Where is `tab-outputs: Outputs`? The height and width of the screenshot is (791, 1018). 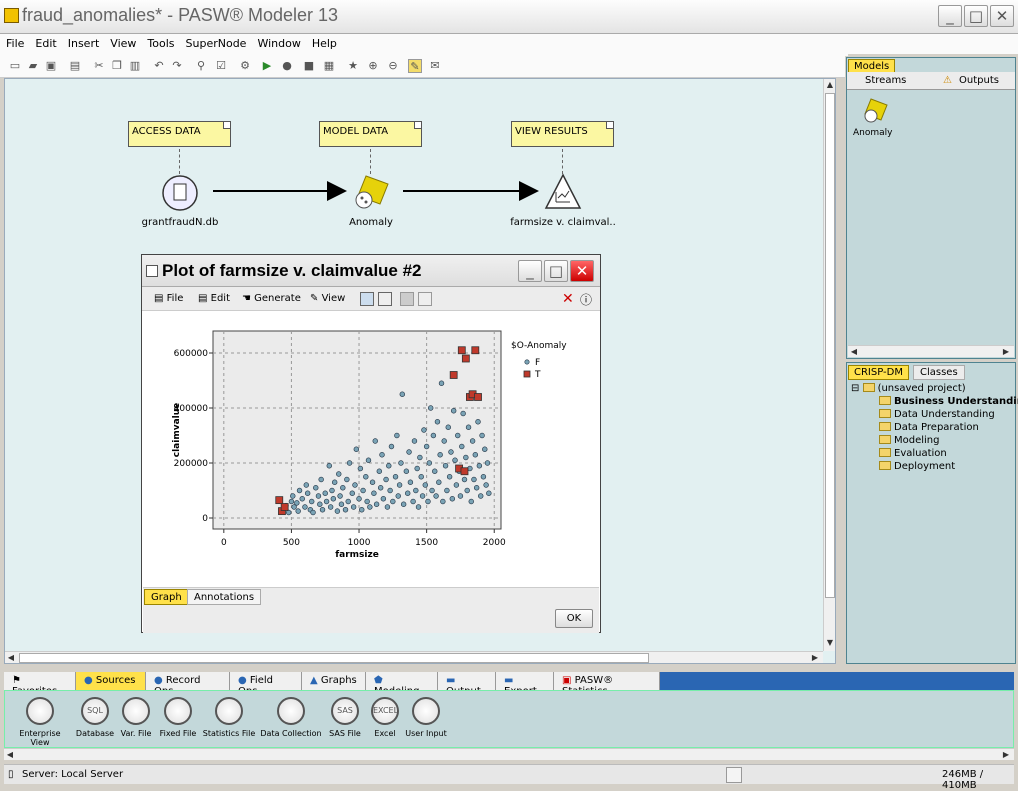
tab-outputs: Outputs is located at coordinates (979, 80).